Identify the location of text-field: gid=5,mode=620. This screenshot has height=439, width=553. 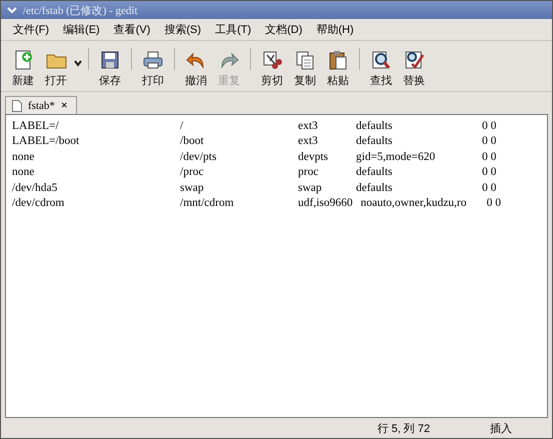
(415, 156).